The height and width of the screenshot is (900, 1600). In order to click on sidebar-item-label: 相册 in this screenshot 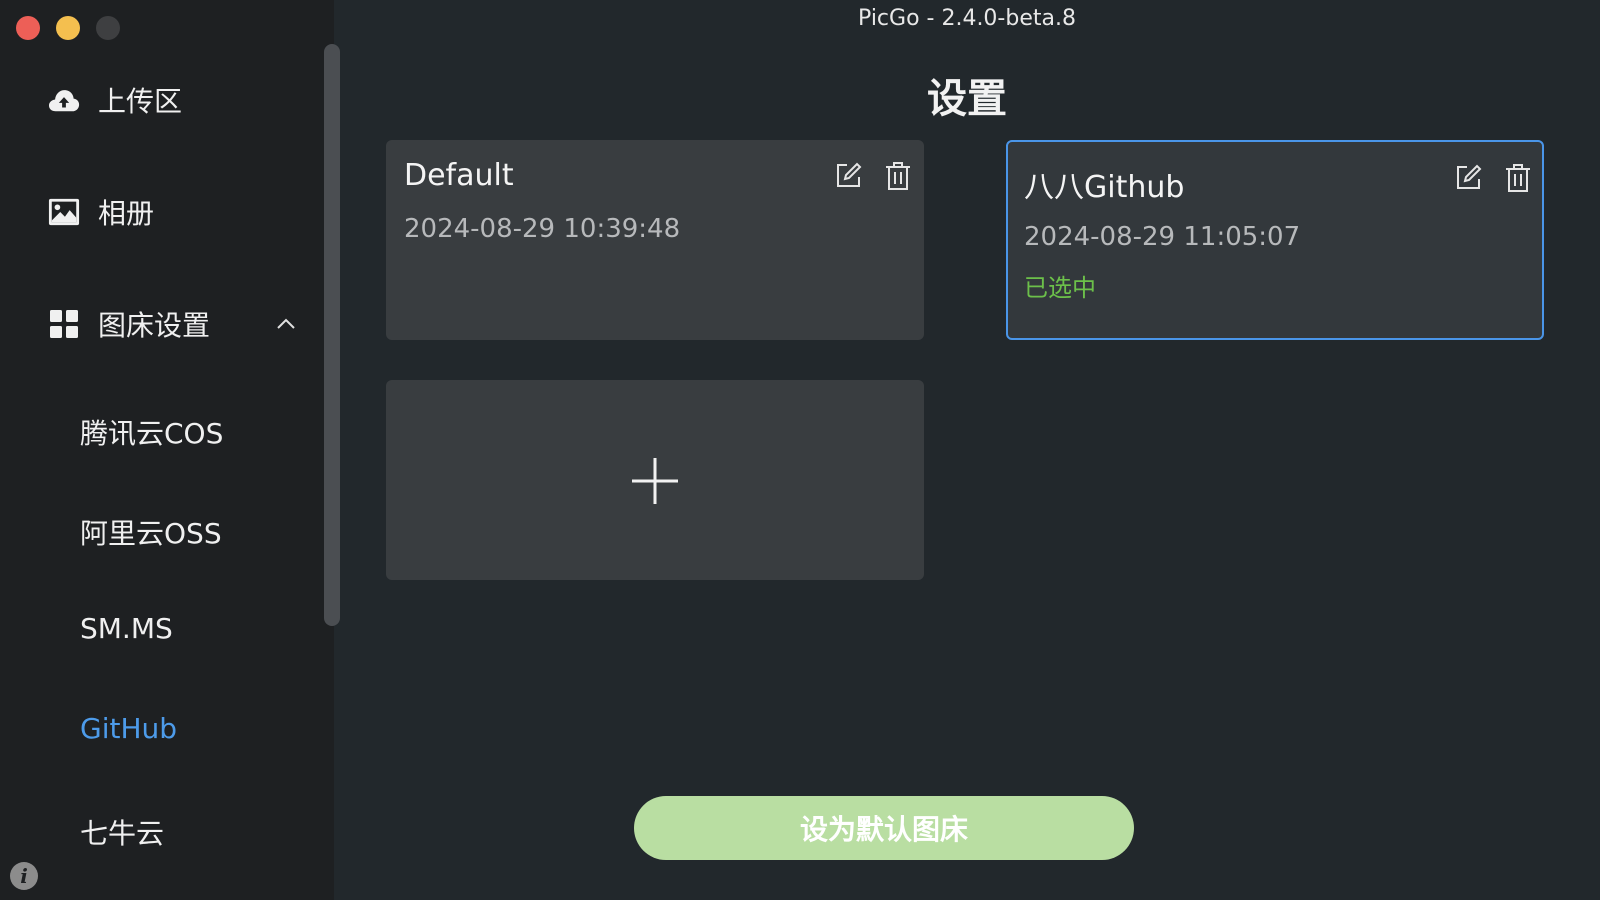, I will do `click(126, 213)`.